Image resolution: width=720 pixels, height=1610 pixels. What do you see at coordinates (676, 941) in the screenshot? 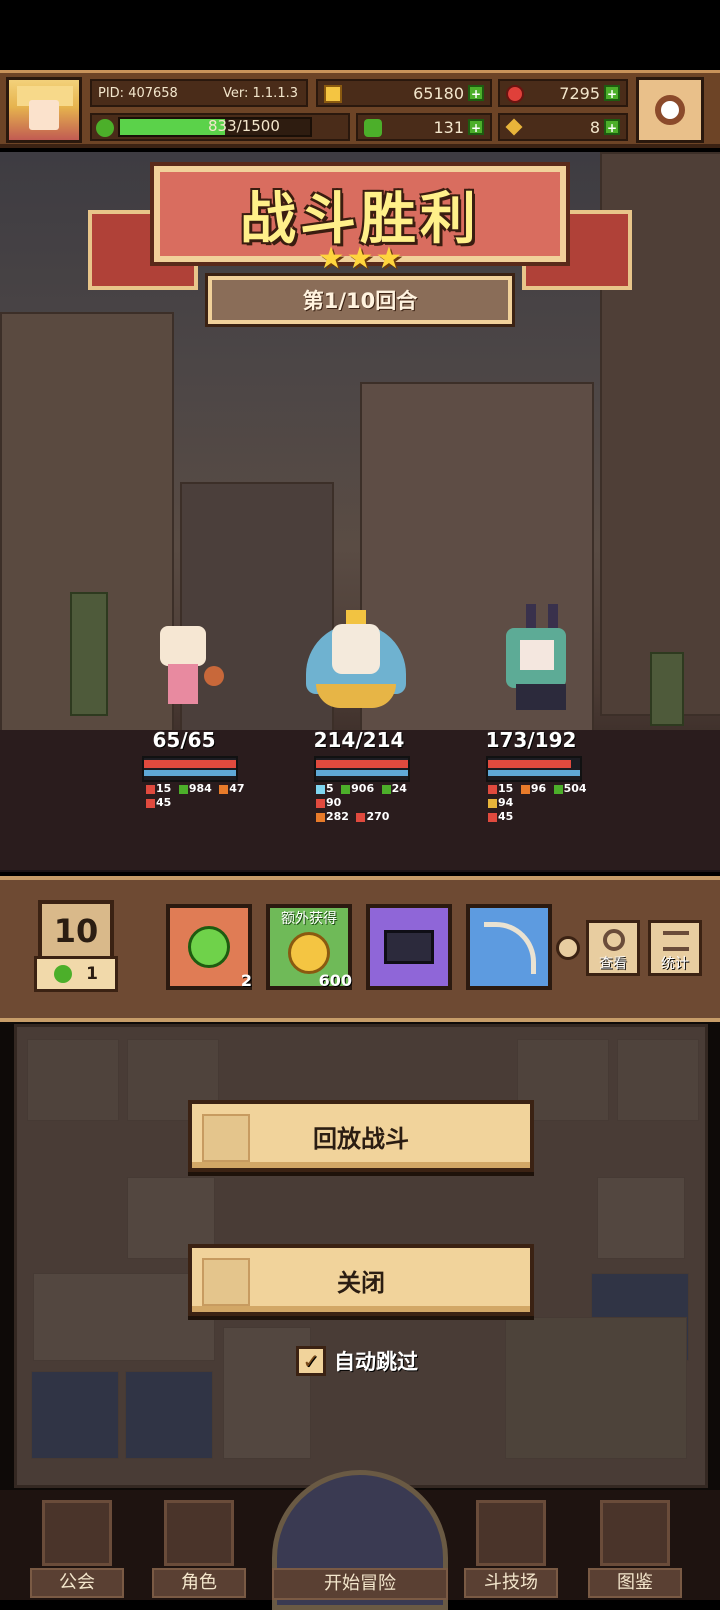
I see `list-icon` at bounding box center [676, 941].